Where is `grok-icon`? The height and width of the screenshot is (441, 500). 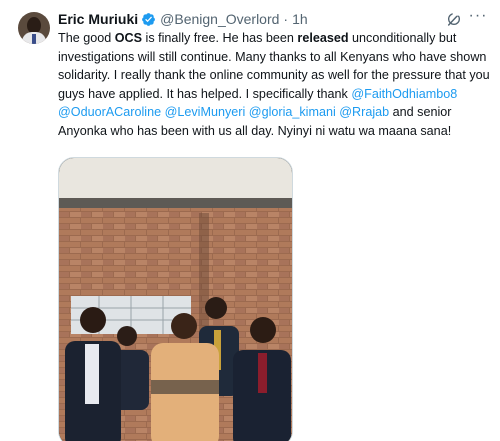 grok-icon is located at coordinates (454, 19).